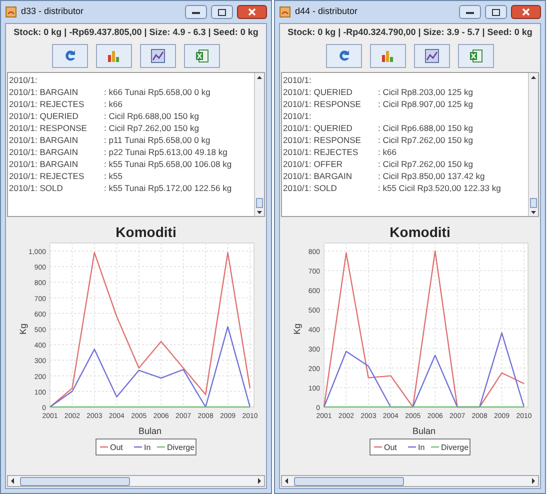 The image size is (547, 494). Describe the element at coordinates (425, 104) in the screenshot. I see `log-detail: : Cicil Rp8.907,00 125 kg` at that location.